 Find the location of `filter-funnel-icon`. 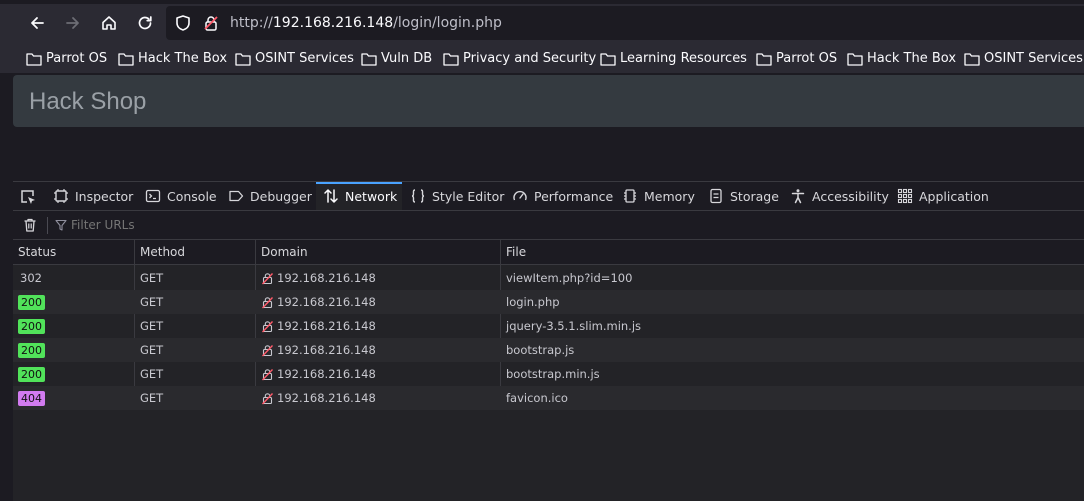

filter-funnel-icon is located at coordinates (61, 225).